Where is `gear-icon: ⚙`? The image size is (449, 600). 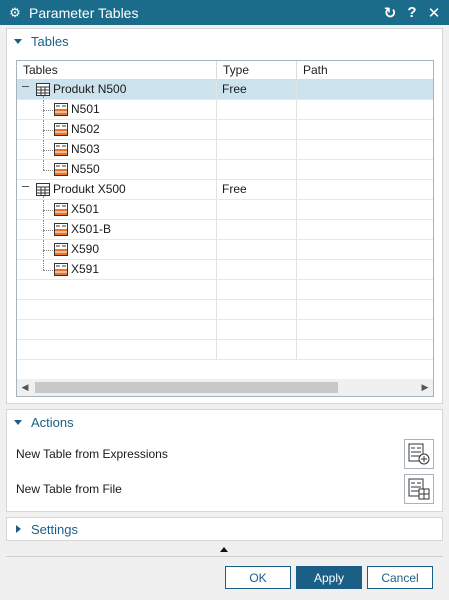
gear-icon: ⚙ is located at coordinates (15, 12).